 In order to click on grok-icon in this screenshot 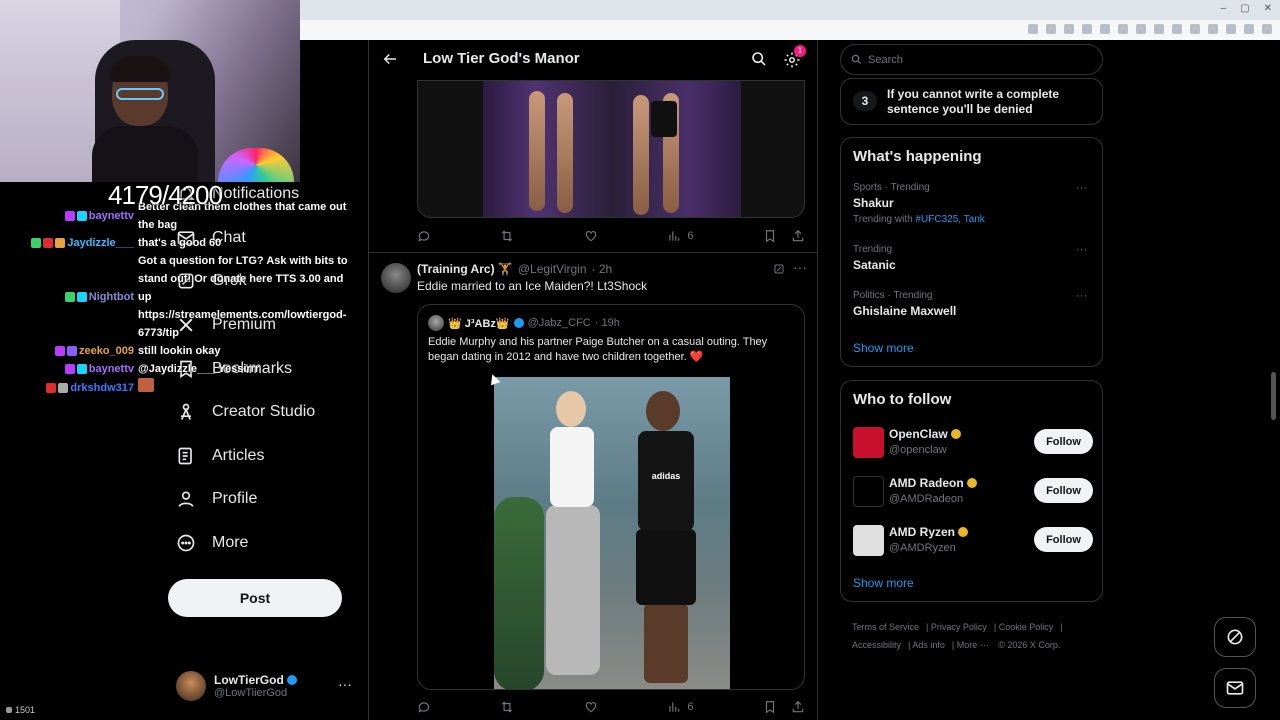, I will do `click(779, 269)`.